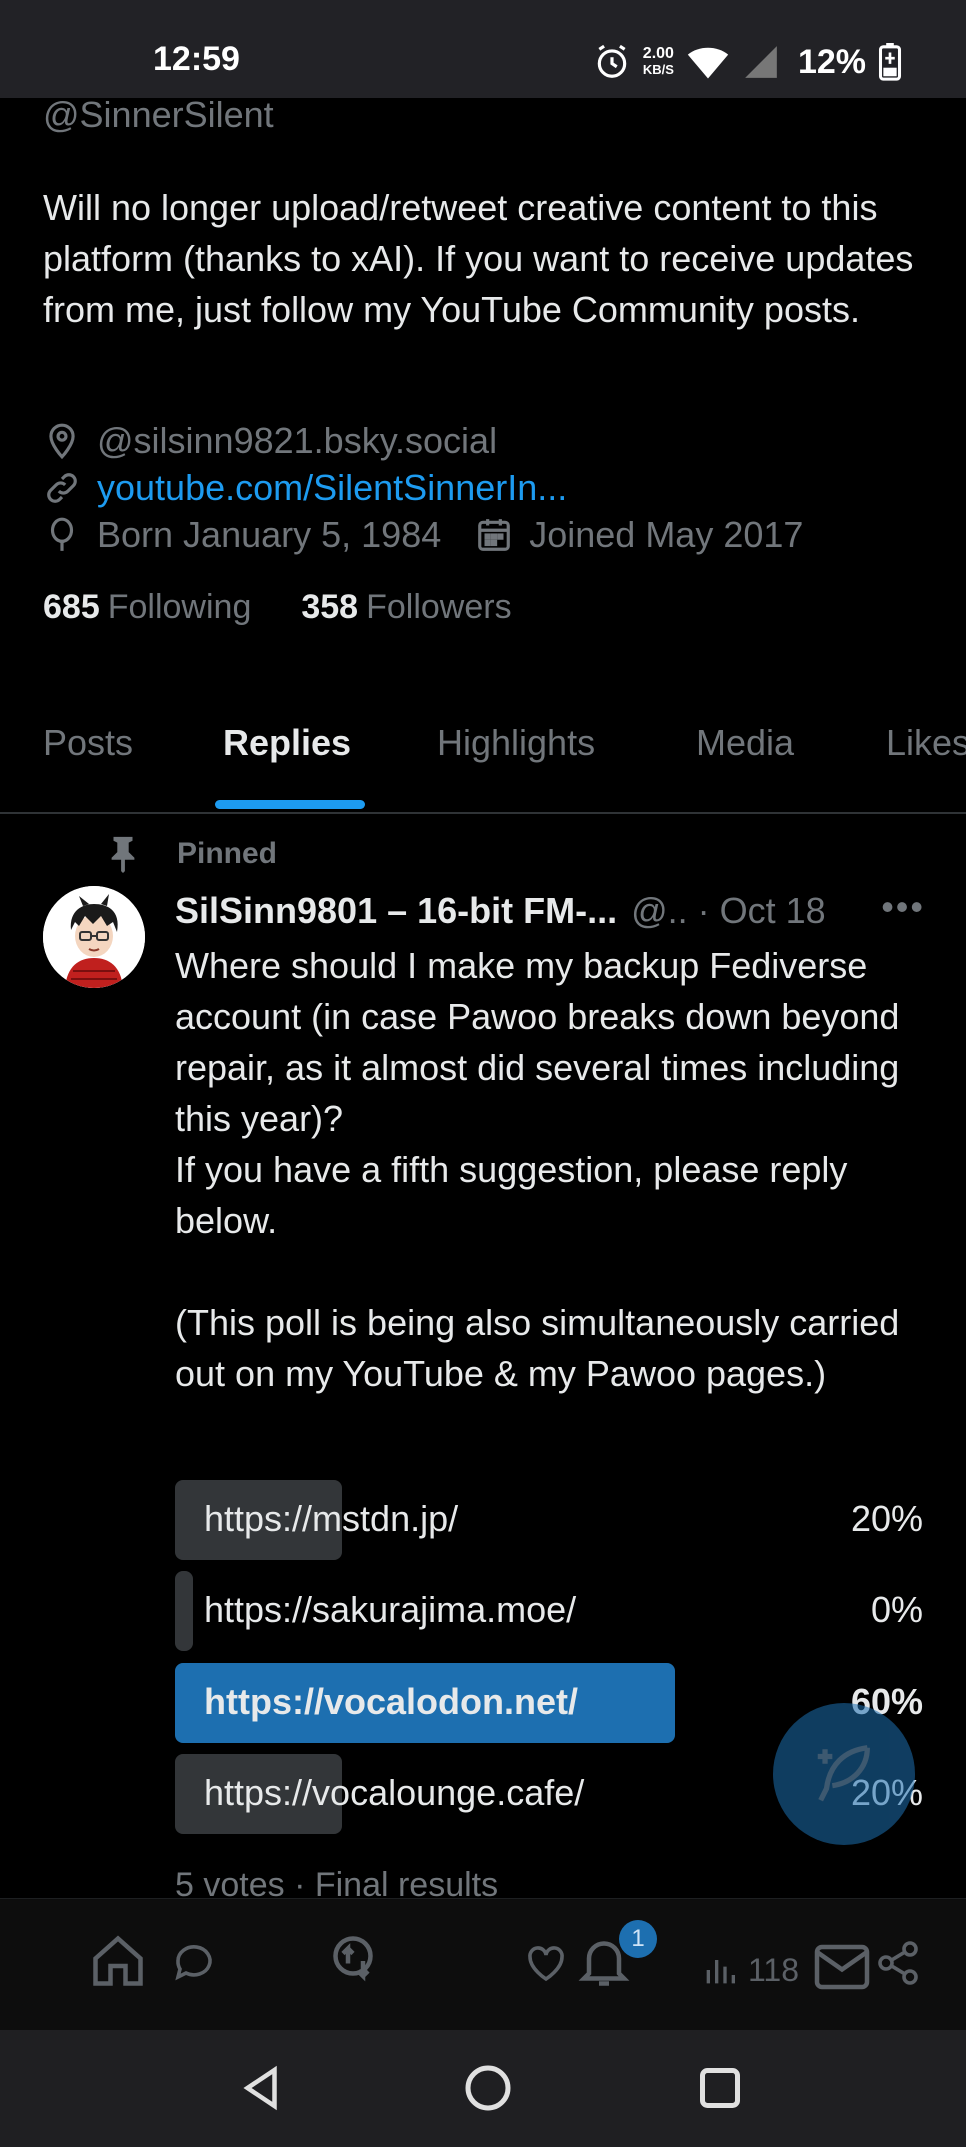 This screenshot has height=2147, width=966. I want to click on pinned-indicator: Pinned, so click(192, 854).